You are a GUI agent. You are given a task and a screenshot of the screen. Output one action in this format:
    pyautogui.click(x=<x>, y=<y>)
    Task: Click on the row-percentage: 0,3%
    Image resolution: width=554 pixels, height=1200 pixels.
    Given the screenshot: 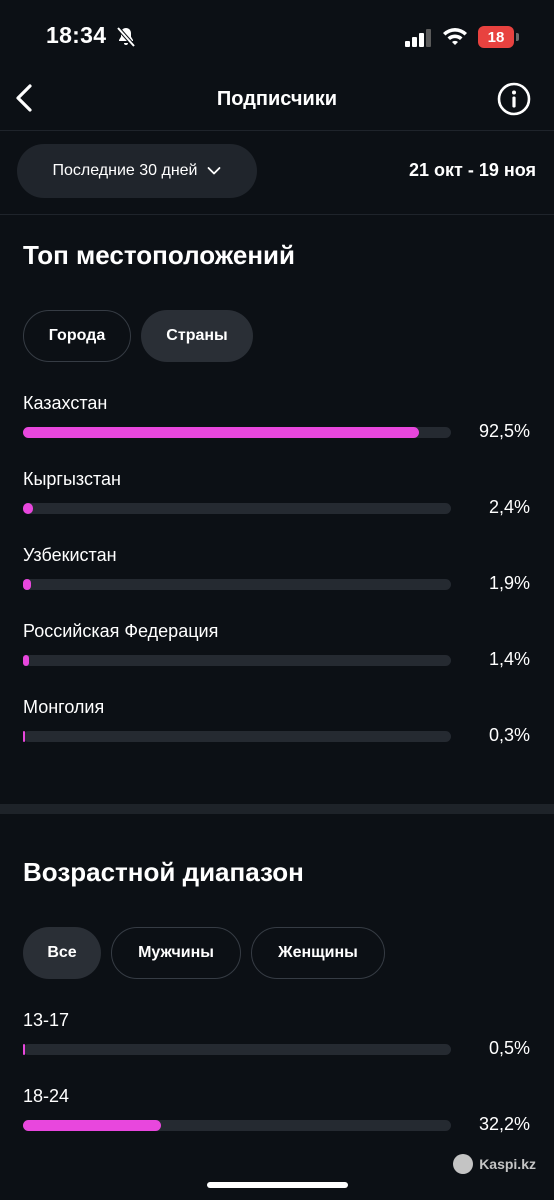 What is the action you would take?
    pyautogui.click(x=509, y=735)
    